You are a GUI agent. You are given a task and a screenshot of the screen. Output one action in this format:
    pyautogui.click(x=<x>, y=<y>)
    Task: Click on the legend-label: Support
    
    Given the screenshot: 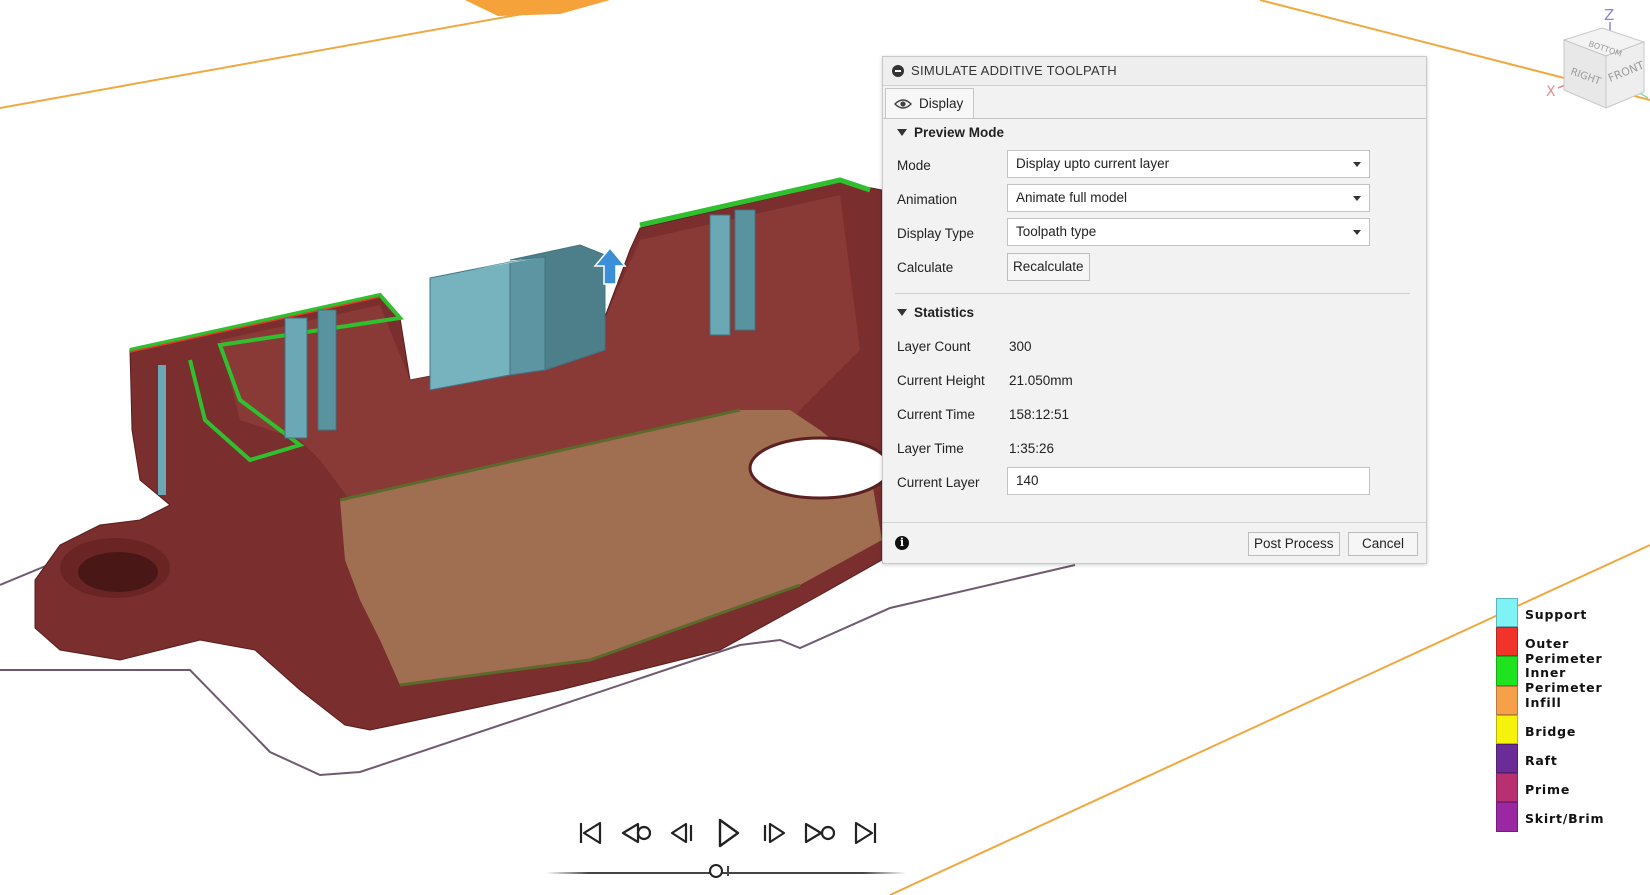 What is the action you would take?
    pyautogui.click(x=1556, y=614)
    